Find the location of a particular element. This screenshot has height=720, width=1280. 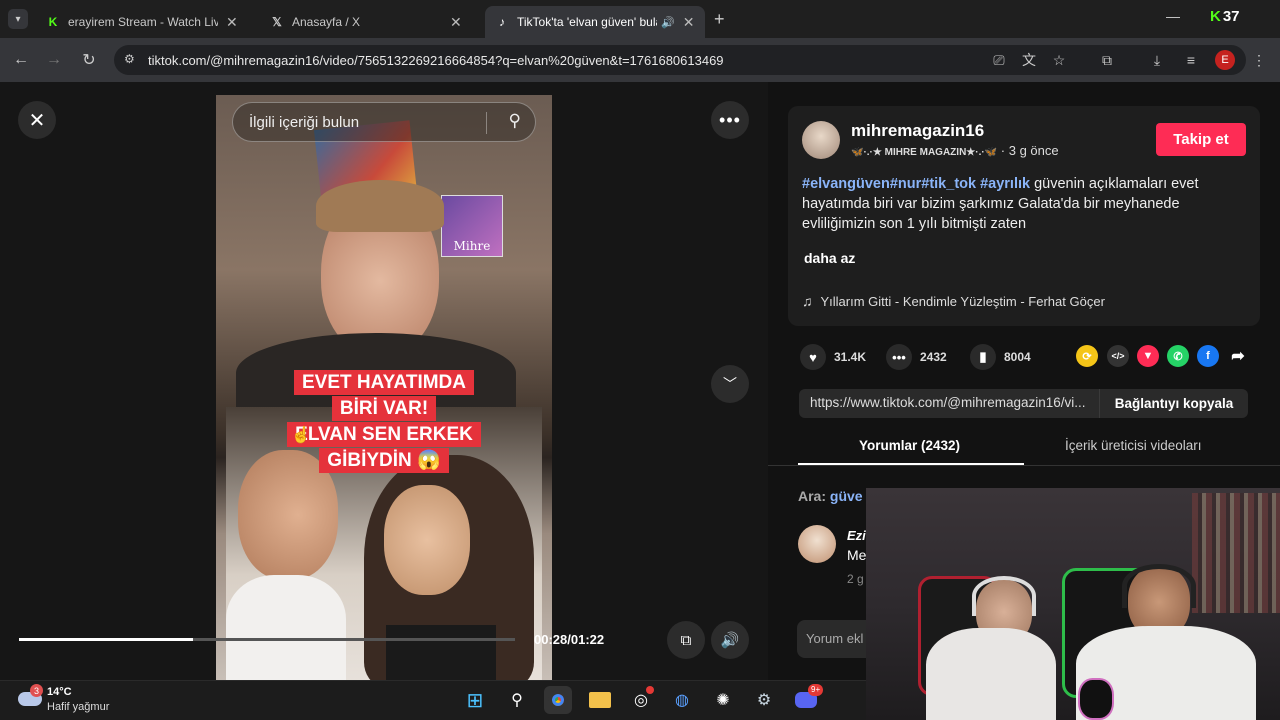

comment-count: 2432 is located at coordinates (933, 357).